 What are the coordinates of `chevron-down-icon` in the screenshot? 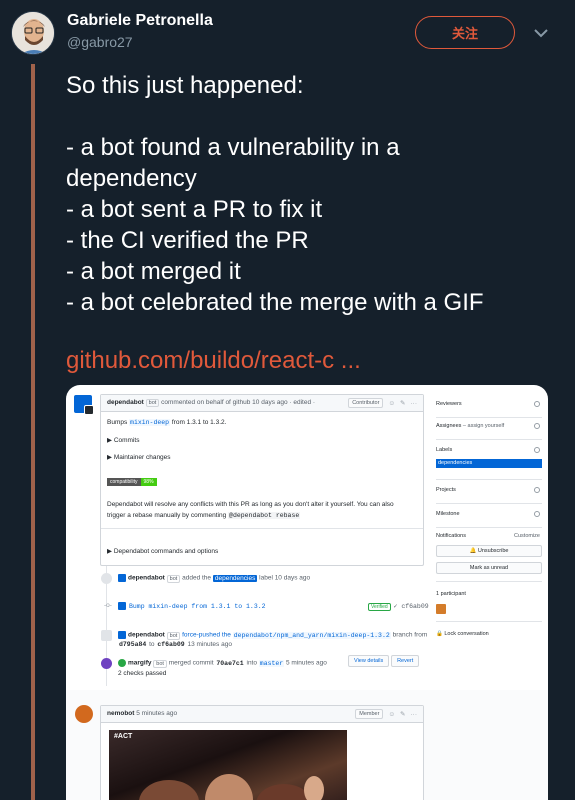 It's located at (541, 33).